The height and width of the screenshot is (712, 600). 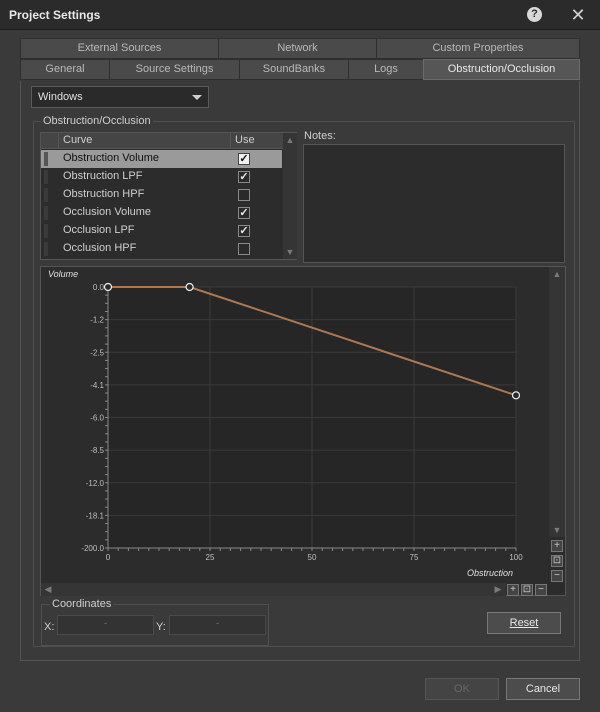 I want to click on curve-row: Occlusion Volume ✓, so click(x=161, y=213).